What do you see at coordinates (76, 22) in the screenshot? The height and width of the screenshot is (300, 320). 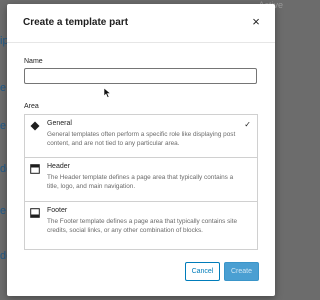 I see `dialog-title: Create a template part` at bounding box center [76, 22].